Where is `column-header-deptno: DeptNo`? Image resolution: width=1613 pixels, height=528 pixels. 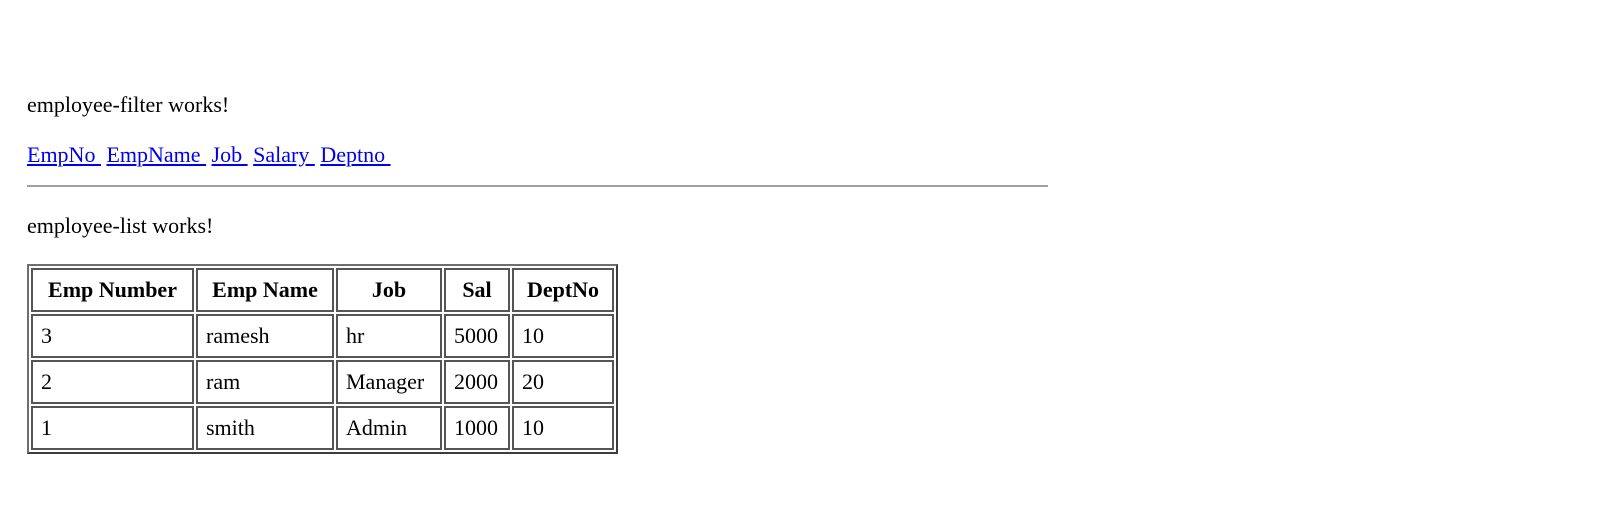
column-header-deptno: DeptNo is located at coordinates (563, 290).